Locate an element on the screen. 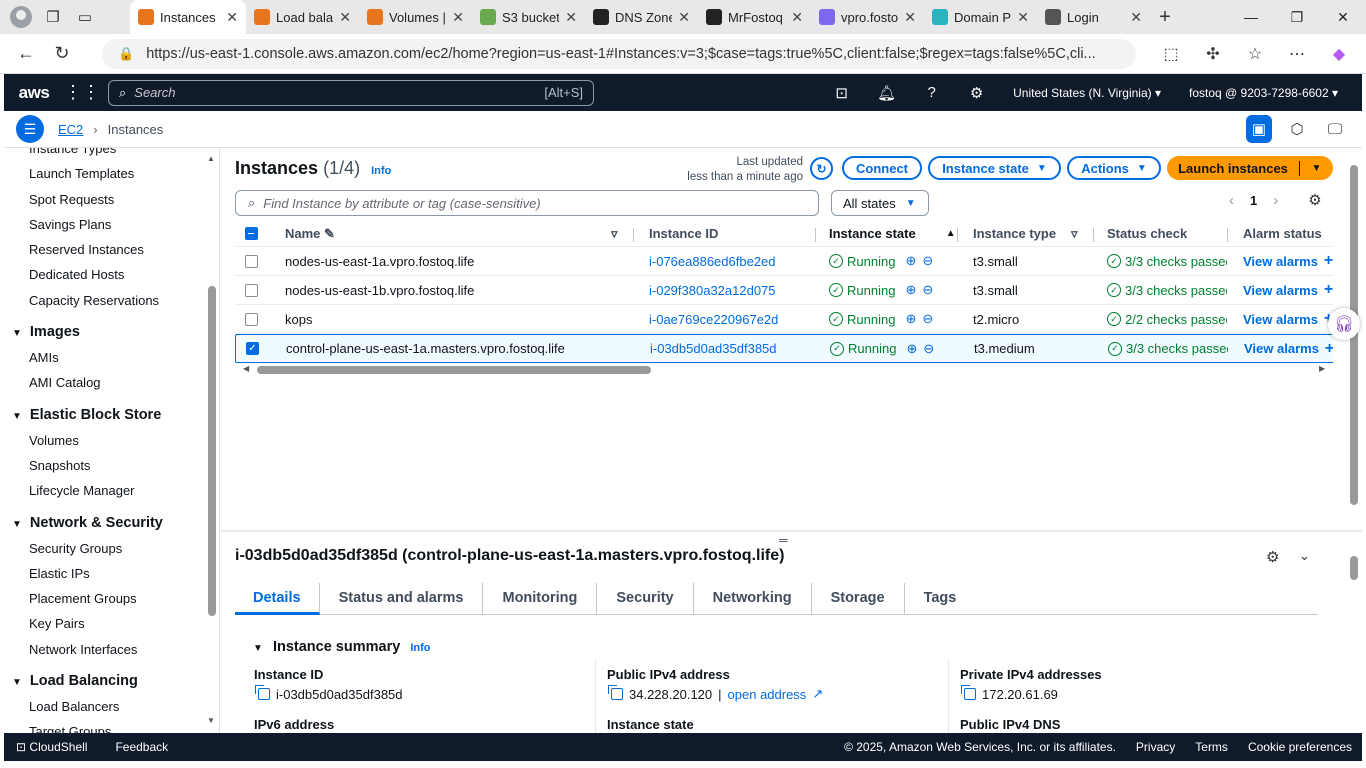 This screenshot has width=1366, height=768. drag-handle-icon: ═ is located at coordinates (783, 540).